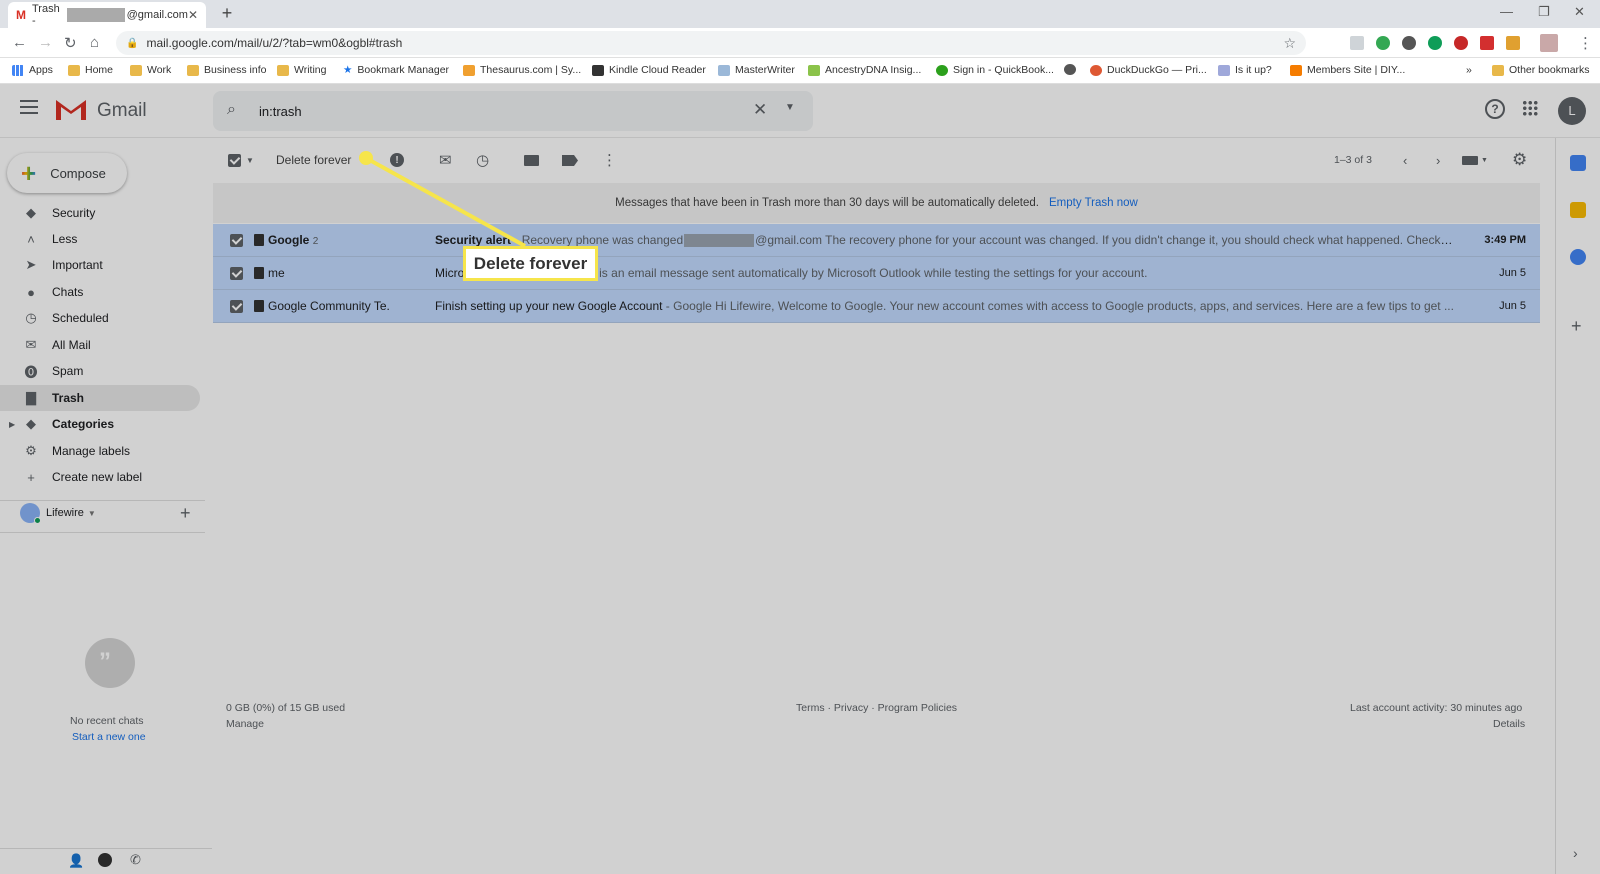 Image resolution: width=1600 pixels, height=874 pixels. What do you see at coordinates (107, 15) in the screenshot?
I see `browser-tab-active: M Trash - @gmail.com ✕` at bounding box center [107, 15].